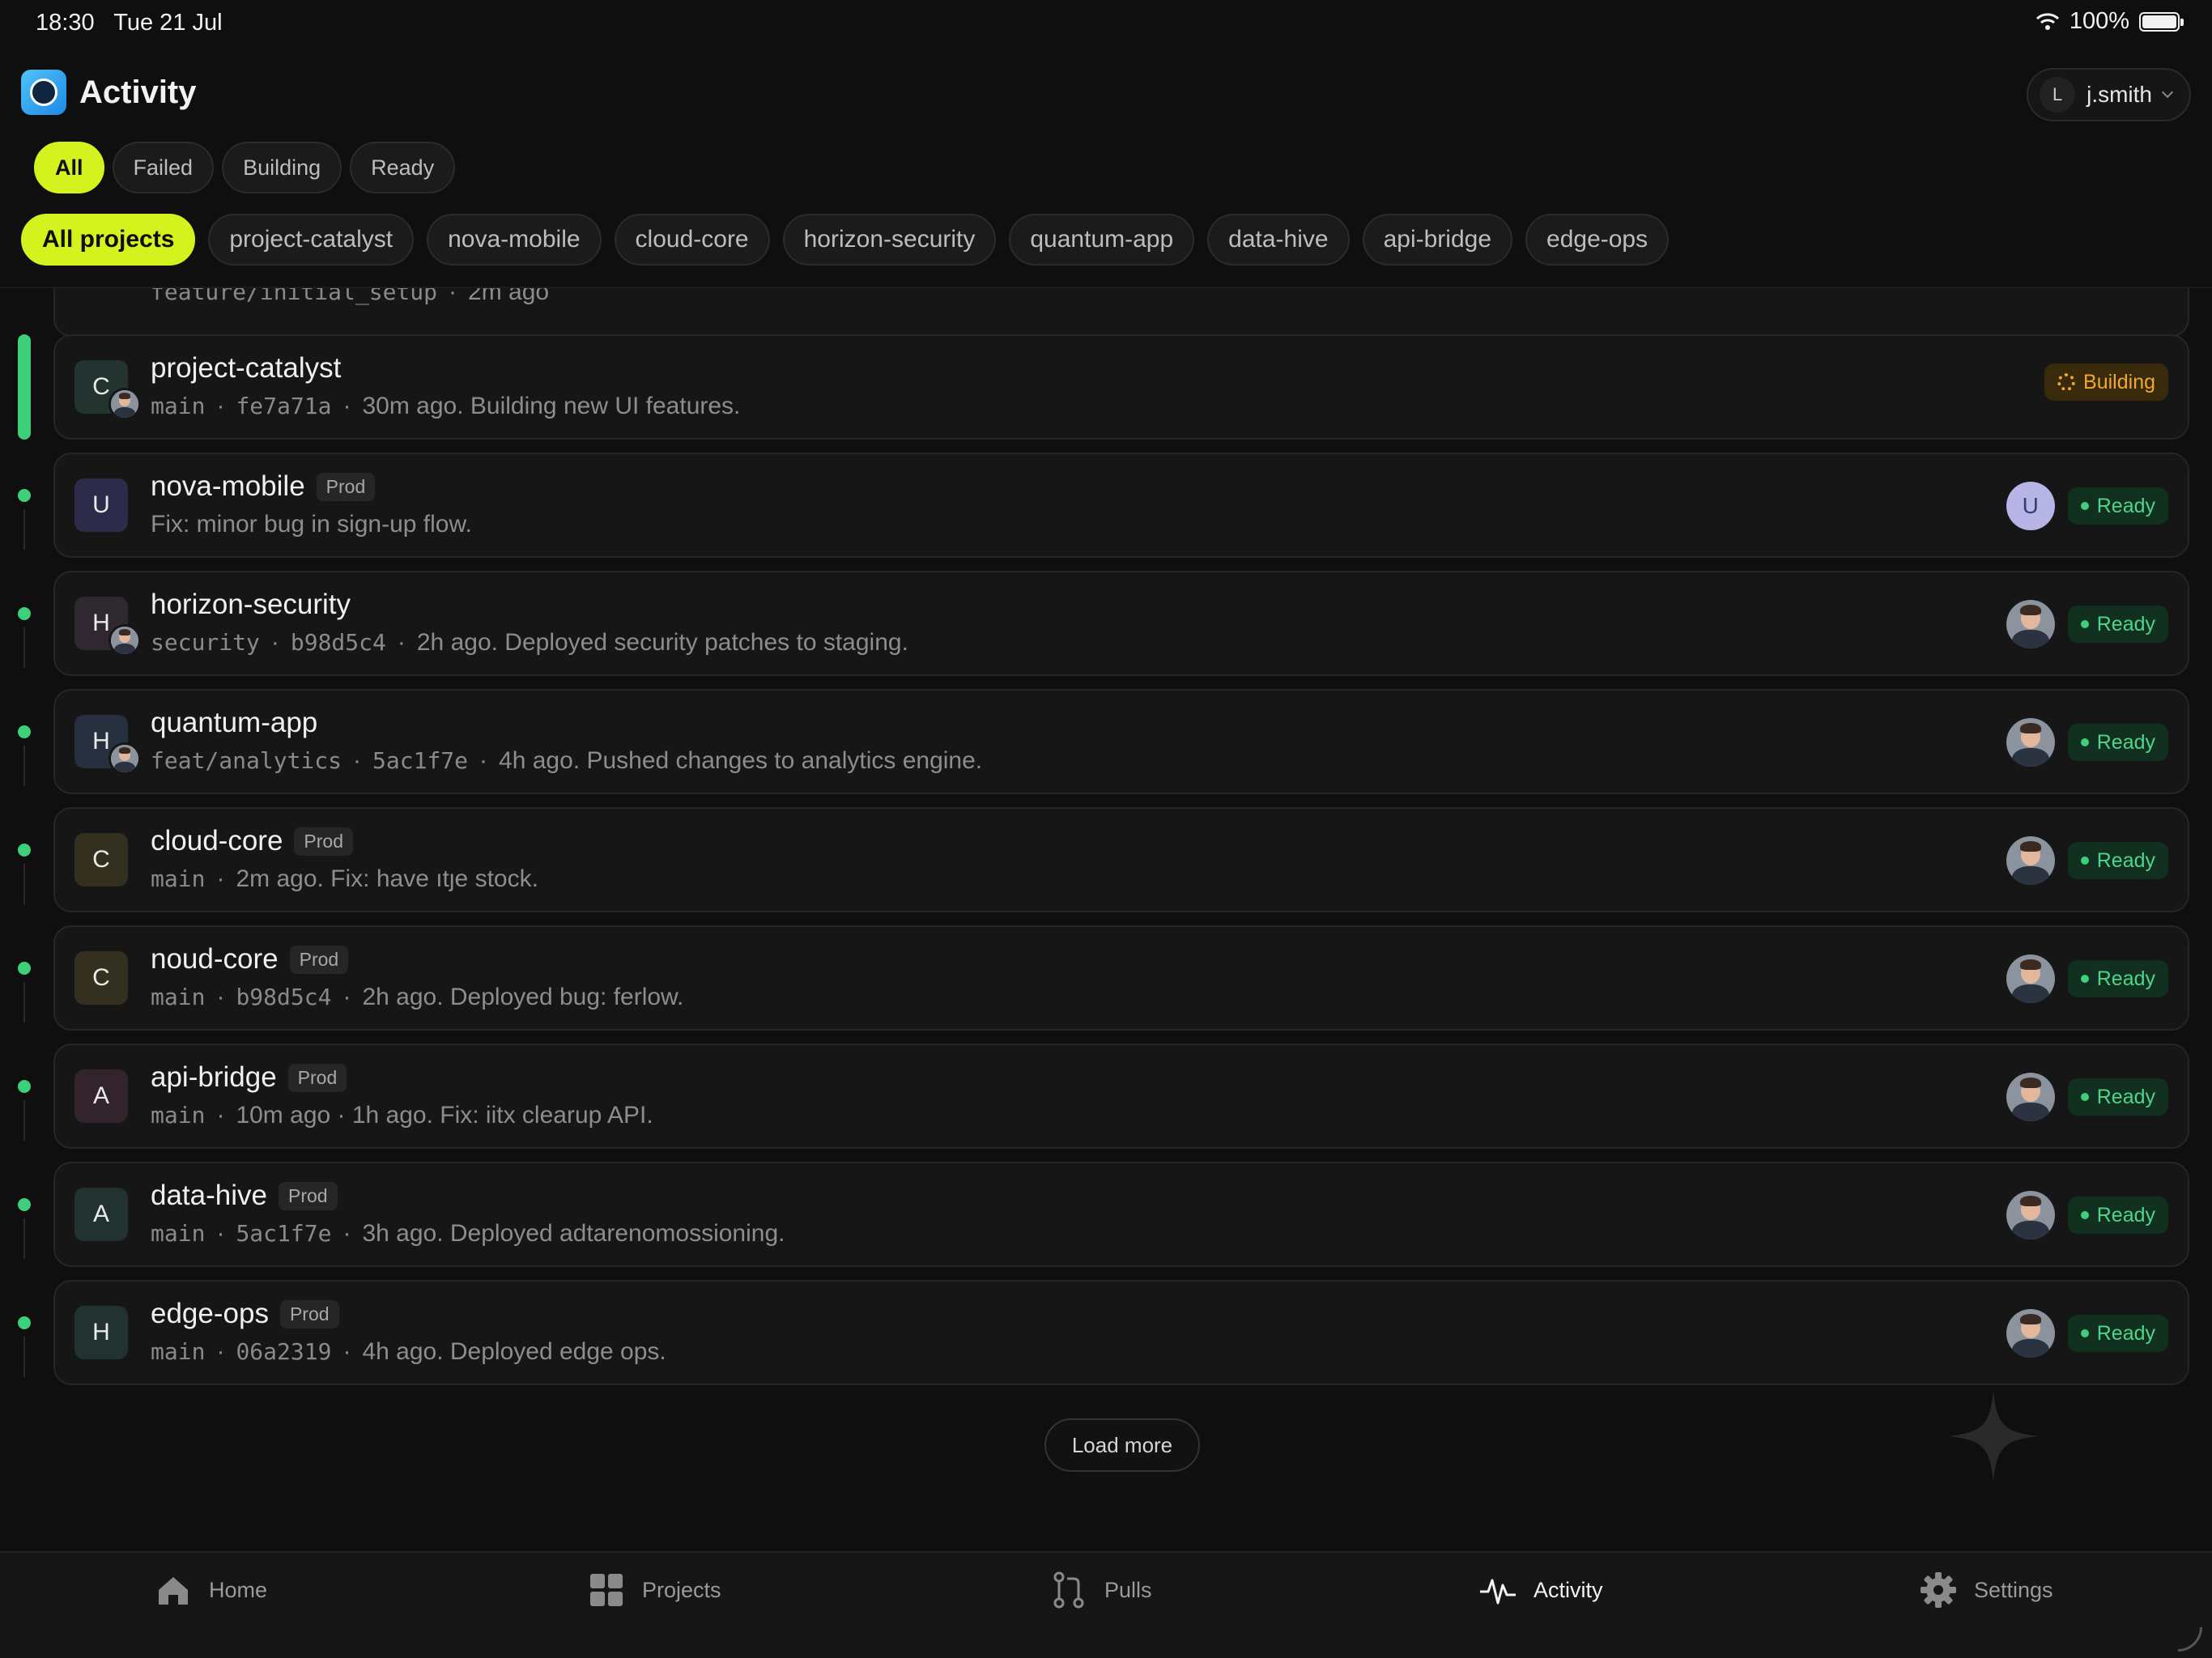  Describe the element at coordinates (2190, 1639) in the screenshot. I see `home-indicator` at that location.